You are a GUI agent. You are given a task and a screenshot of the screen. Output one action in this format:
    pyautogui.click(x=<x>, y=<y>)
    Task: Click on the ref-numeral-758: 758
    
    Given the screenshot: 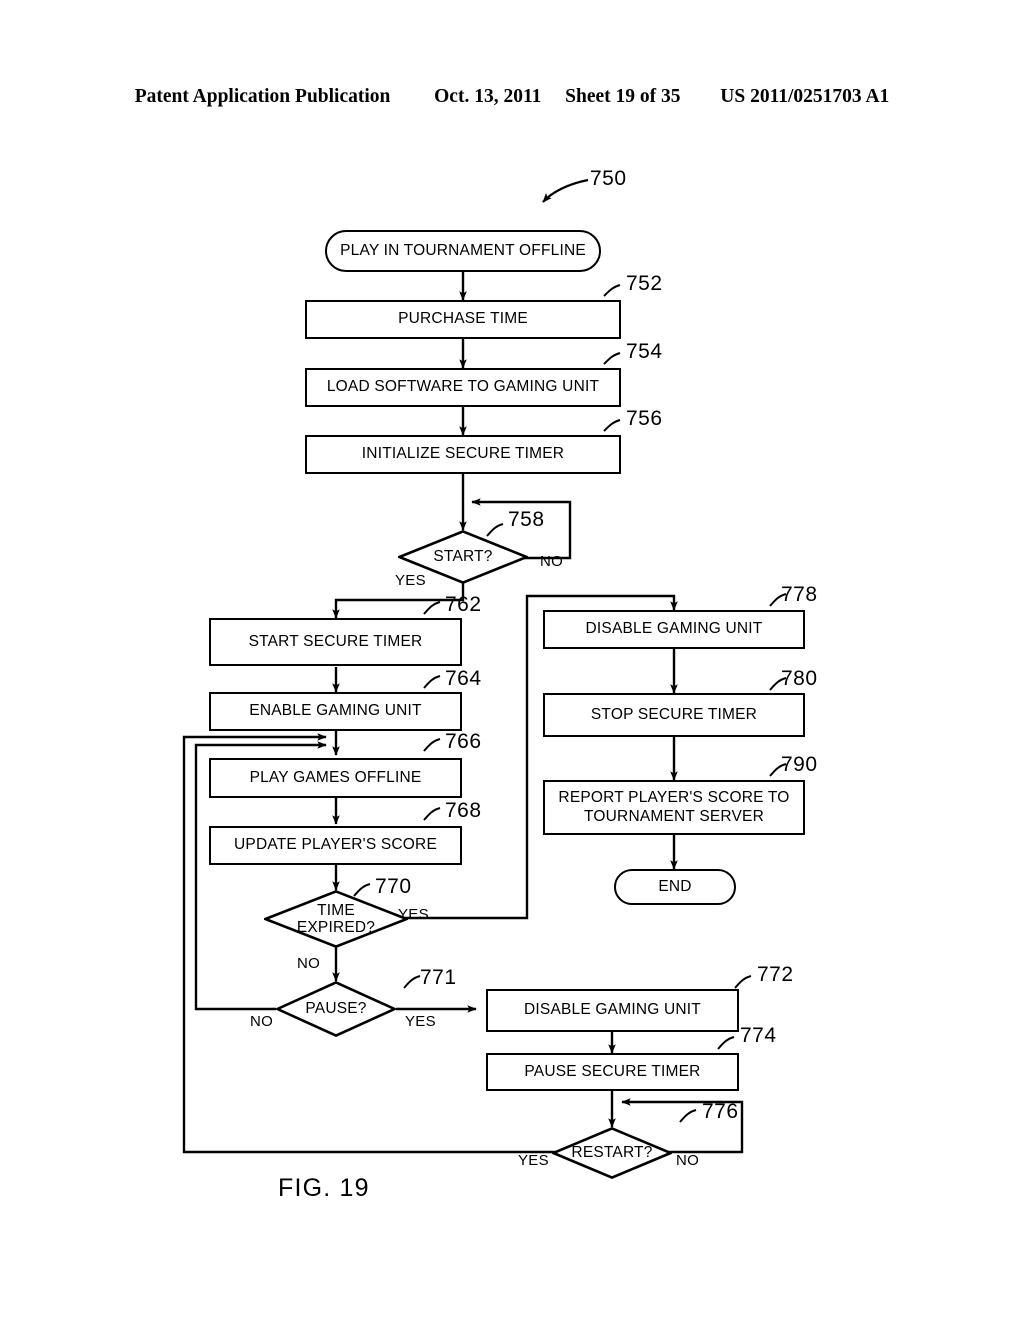 What is the action you would take?
    pyautogui.click(x=526, y=519)
    